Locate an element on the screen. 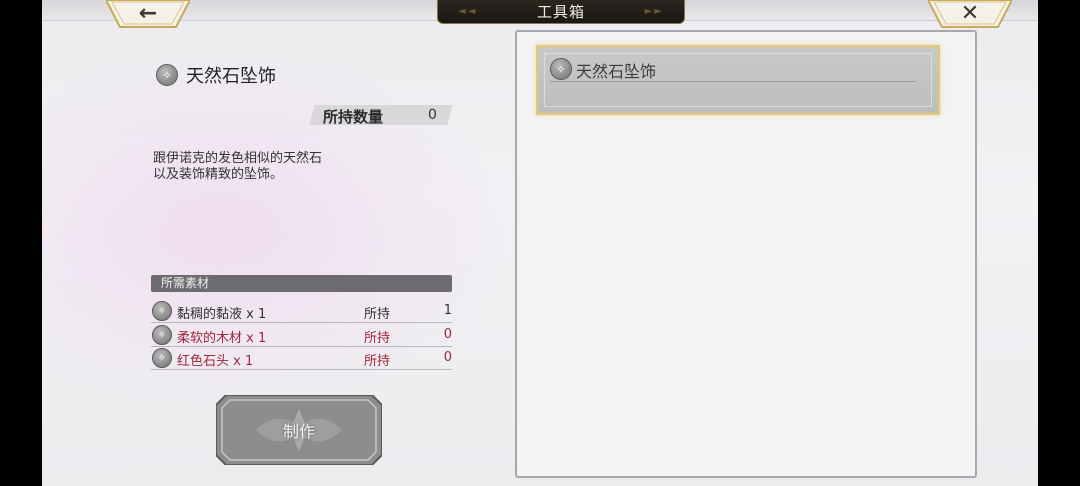 This screenshot has width=1080, height=486. materials-header: 所需素材 is located at coordinates (301, 283).